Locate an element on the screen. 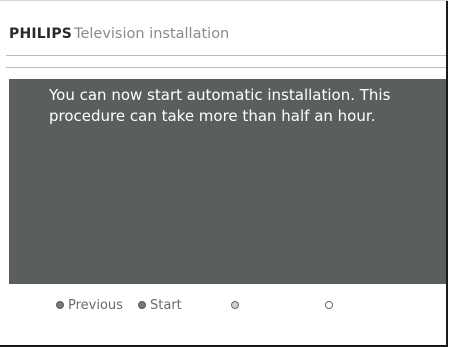  blue-dot-icon is located at coordinates (329, 305).